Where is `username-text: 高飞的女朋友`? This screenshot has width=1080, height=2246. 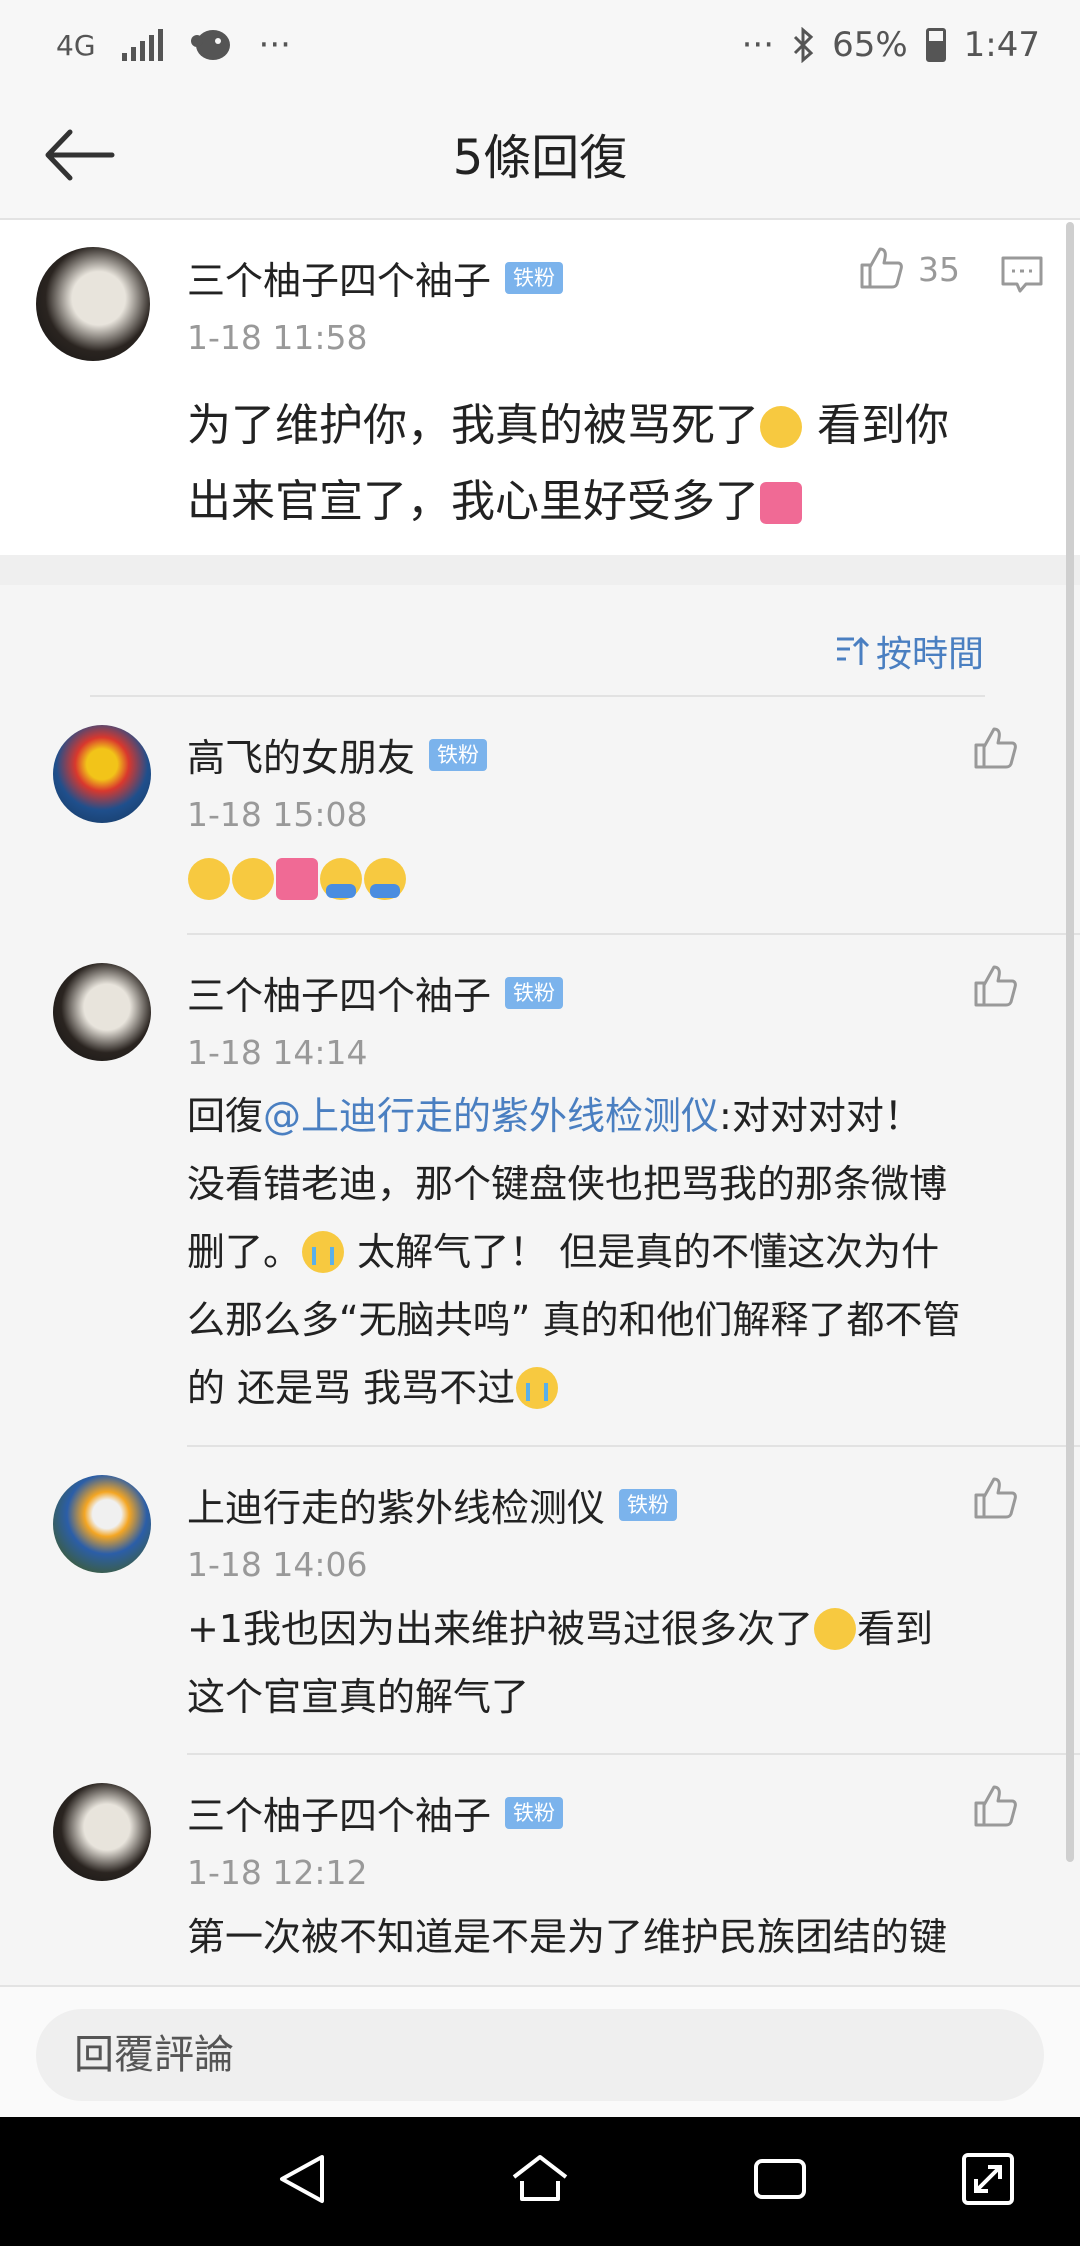 username-text: 高飞的女朋友 is located at coordinates (301, 758).